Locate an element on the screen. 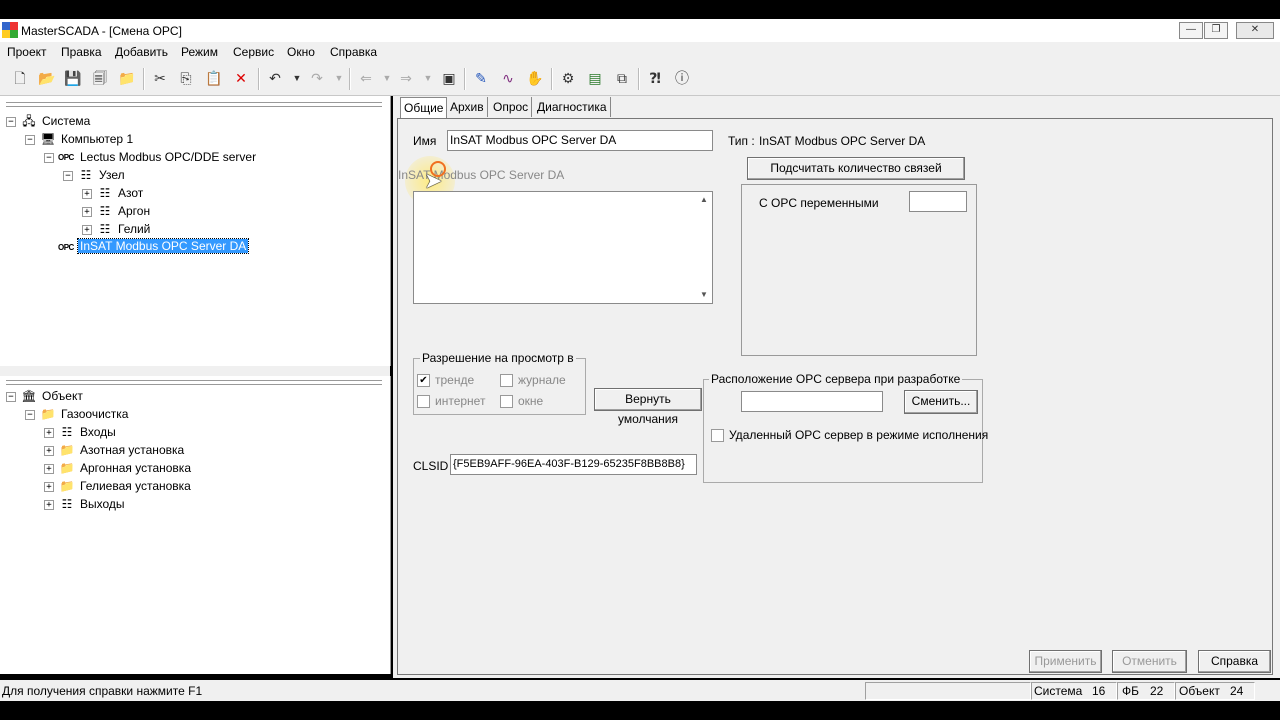 This screenshot has height=720, width=1280. scroll-down-icon: ▼ is located at coordinates (704, 294).